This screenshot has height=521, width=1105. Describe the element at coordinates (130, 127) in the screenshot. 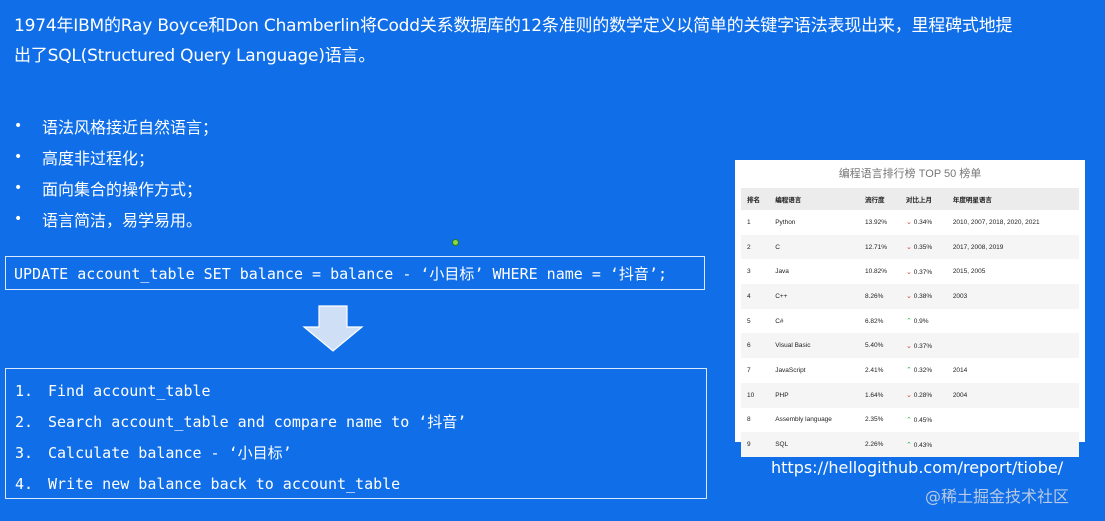

I see `list-item-text: 语法风格接近自然语言；` at that location.